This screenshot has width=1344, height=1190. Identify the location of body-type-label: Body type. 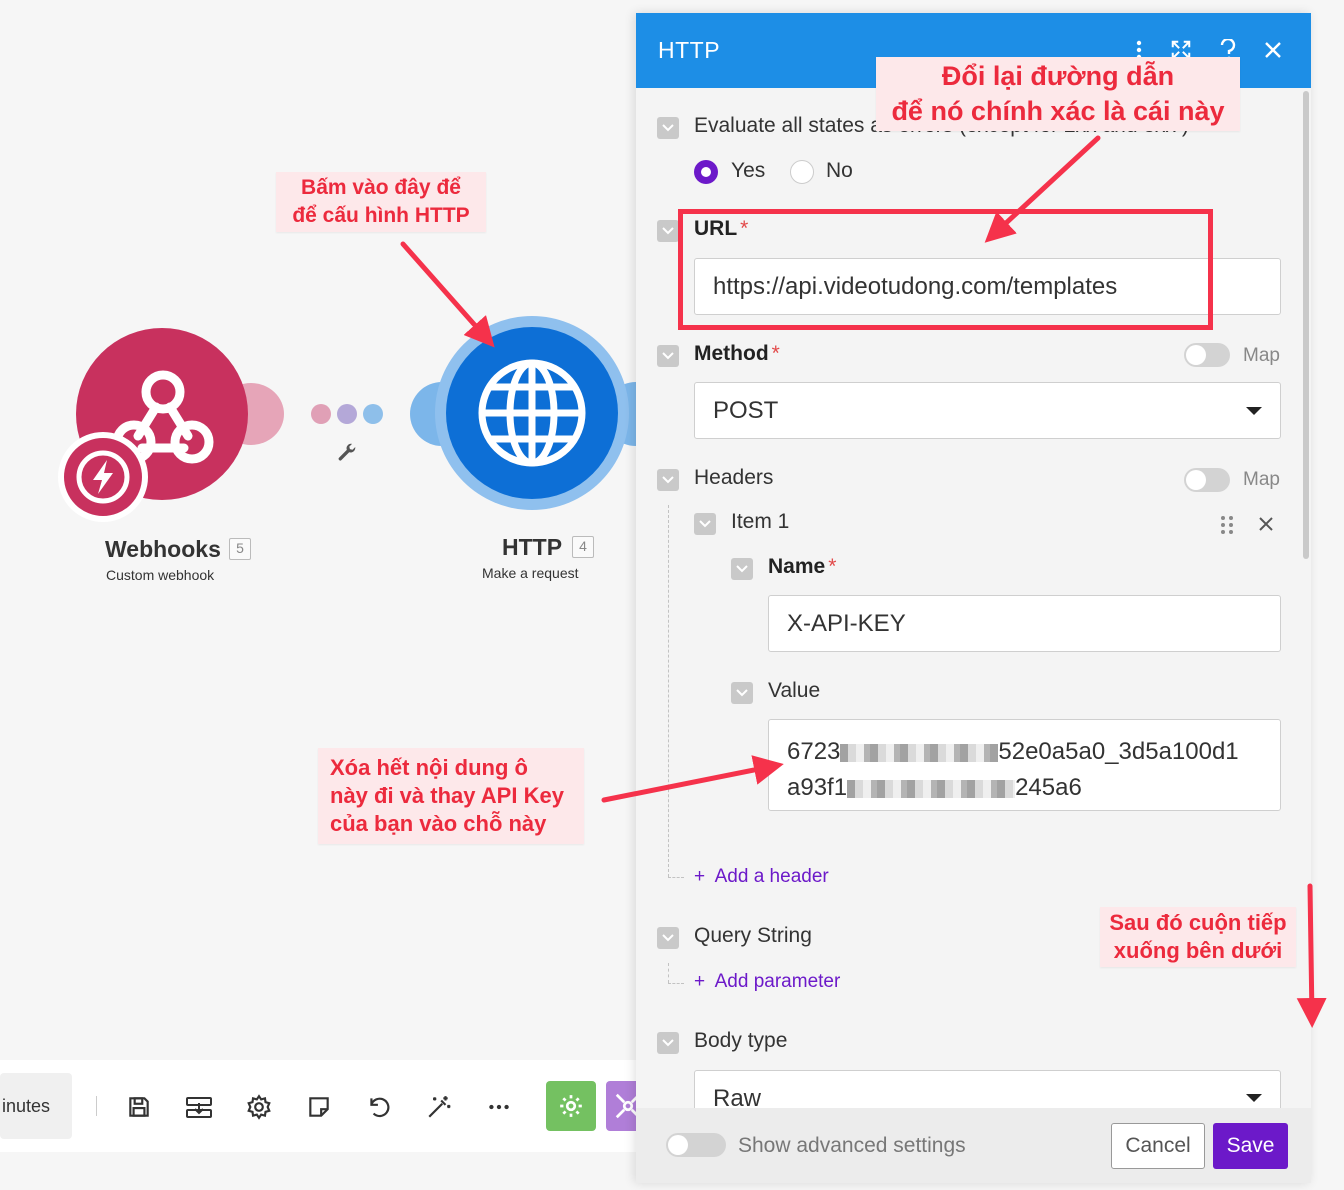
(741, 1040).